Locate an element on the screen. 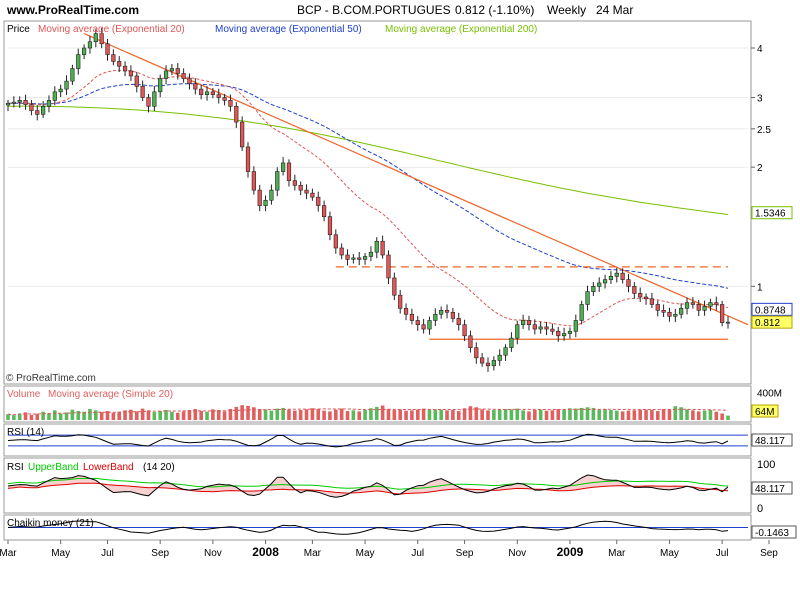 Image resolution: width=800 pixels, height=600 pixels. legend-upper-band: UpperBand is located at coordinates (53, 467).